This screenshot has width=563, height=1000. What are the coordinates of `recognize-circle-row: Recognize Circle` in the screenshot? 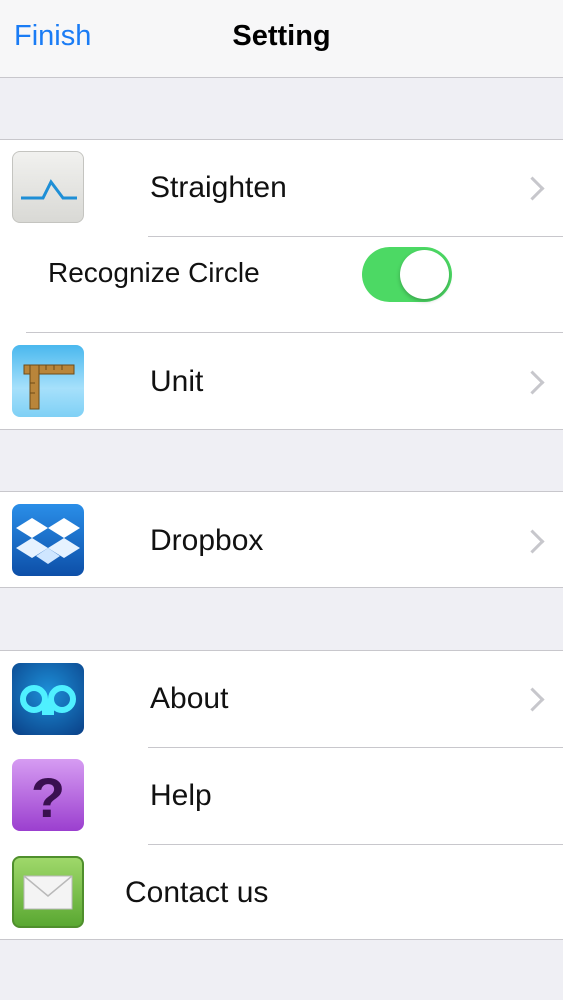 It's located at (281, 284).